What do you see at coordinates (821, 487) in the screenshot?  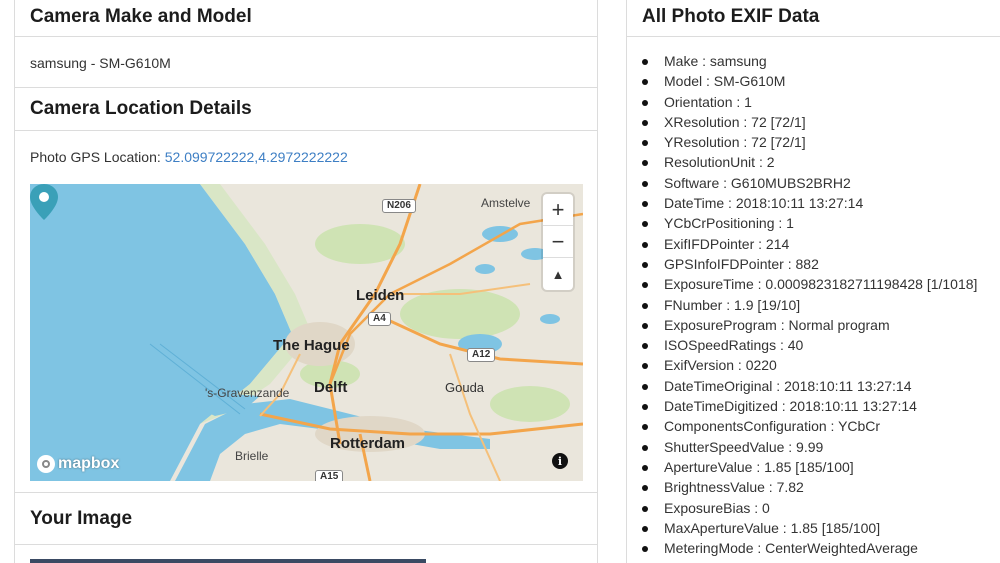 I see `exif-list-item: BrightnessValue : 7.82` at bounding box center [821, 487].